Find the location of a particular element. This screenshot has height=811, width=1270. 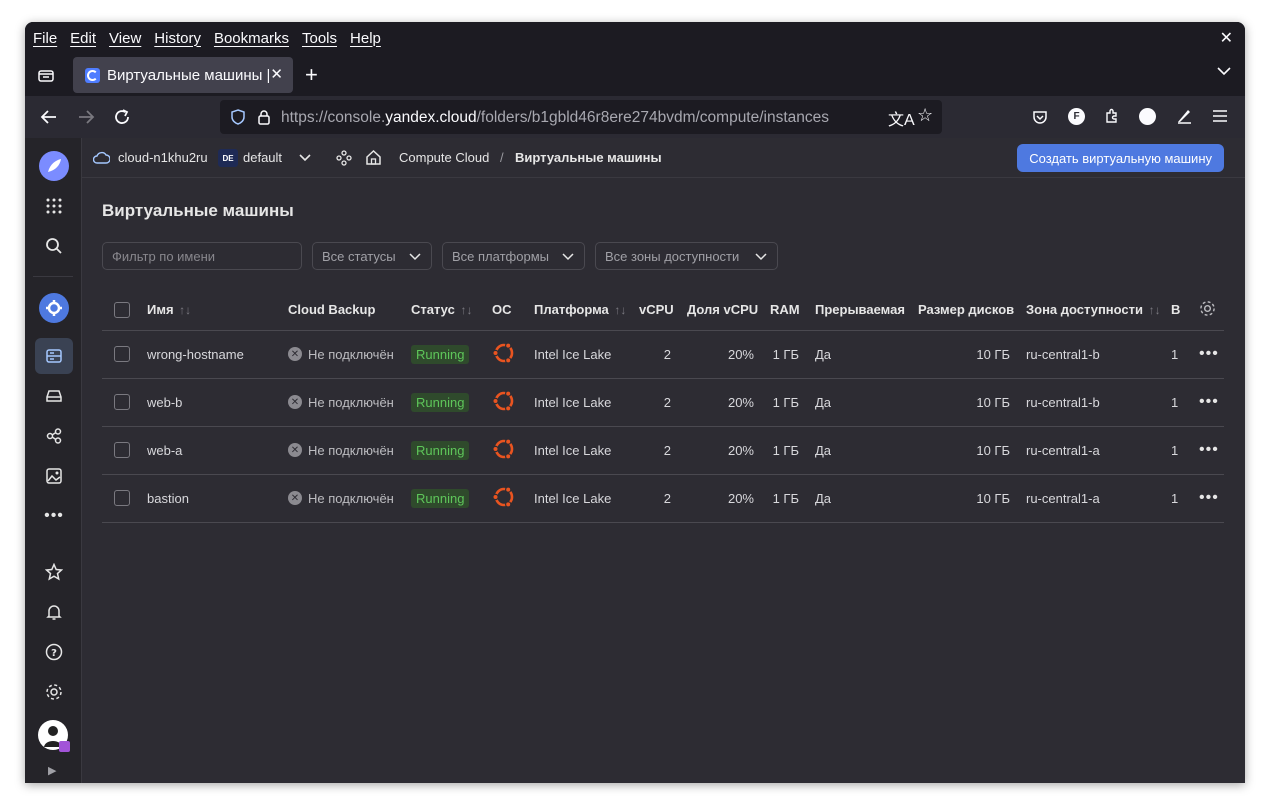

services-menu is located at coordinates (54, 206).